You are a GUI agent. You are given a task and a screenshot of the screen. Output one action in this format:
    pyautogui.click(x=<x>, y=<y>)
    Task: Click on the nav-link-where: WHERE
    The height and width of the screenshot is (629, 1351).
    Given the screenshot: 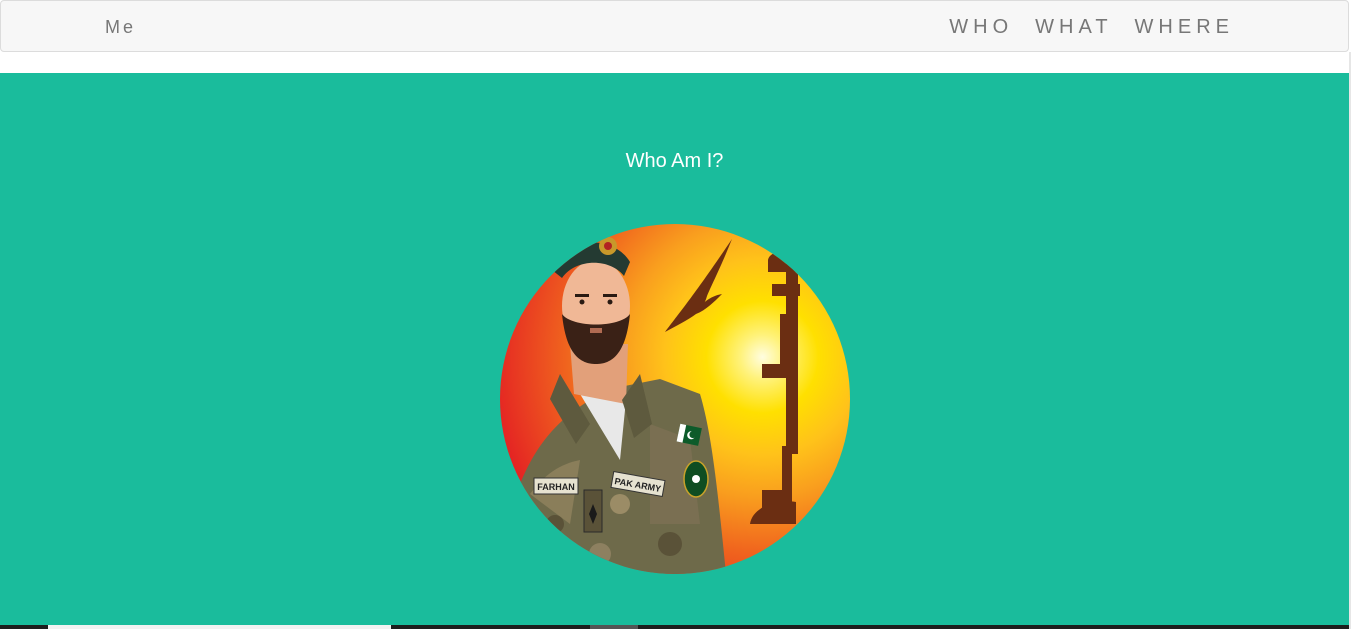 What is the action you would take?
    pyautogui.click(x=1184, y=27)
    